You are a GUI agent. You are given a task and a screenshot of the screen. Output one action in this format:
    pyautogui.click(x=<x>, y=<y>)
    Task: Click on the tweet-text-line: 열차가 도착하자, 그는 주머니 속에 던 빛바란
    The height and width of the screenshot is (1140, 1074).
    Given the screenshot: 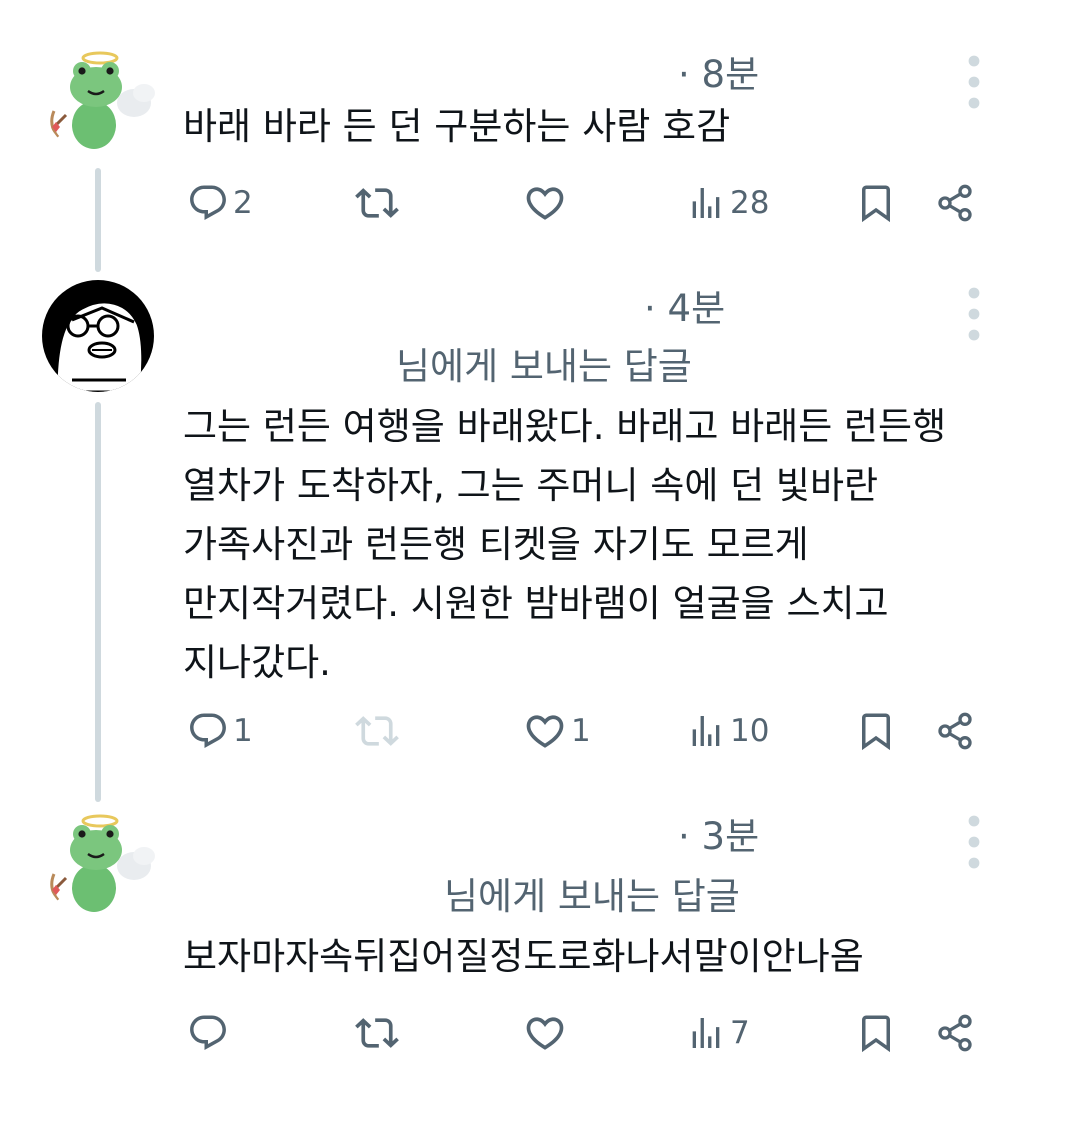 What is the action you would take?
    pyautogui.click(x=531, y=485)
    